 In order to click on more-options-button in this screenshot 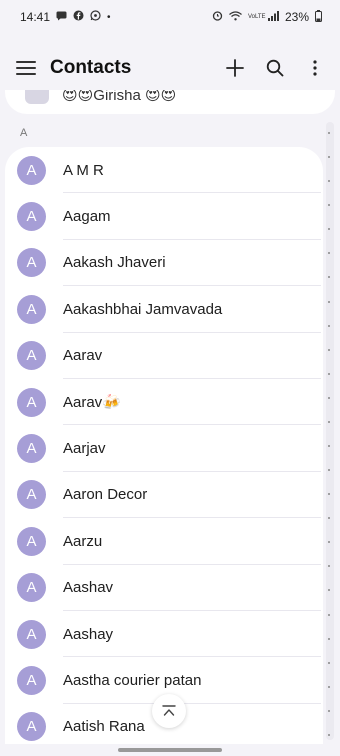, I will do `click(315, 68)`.